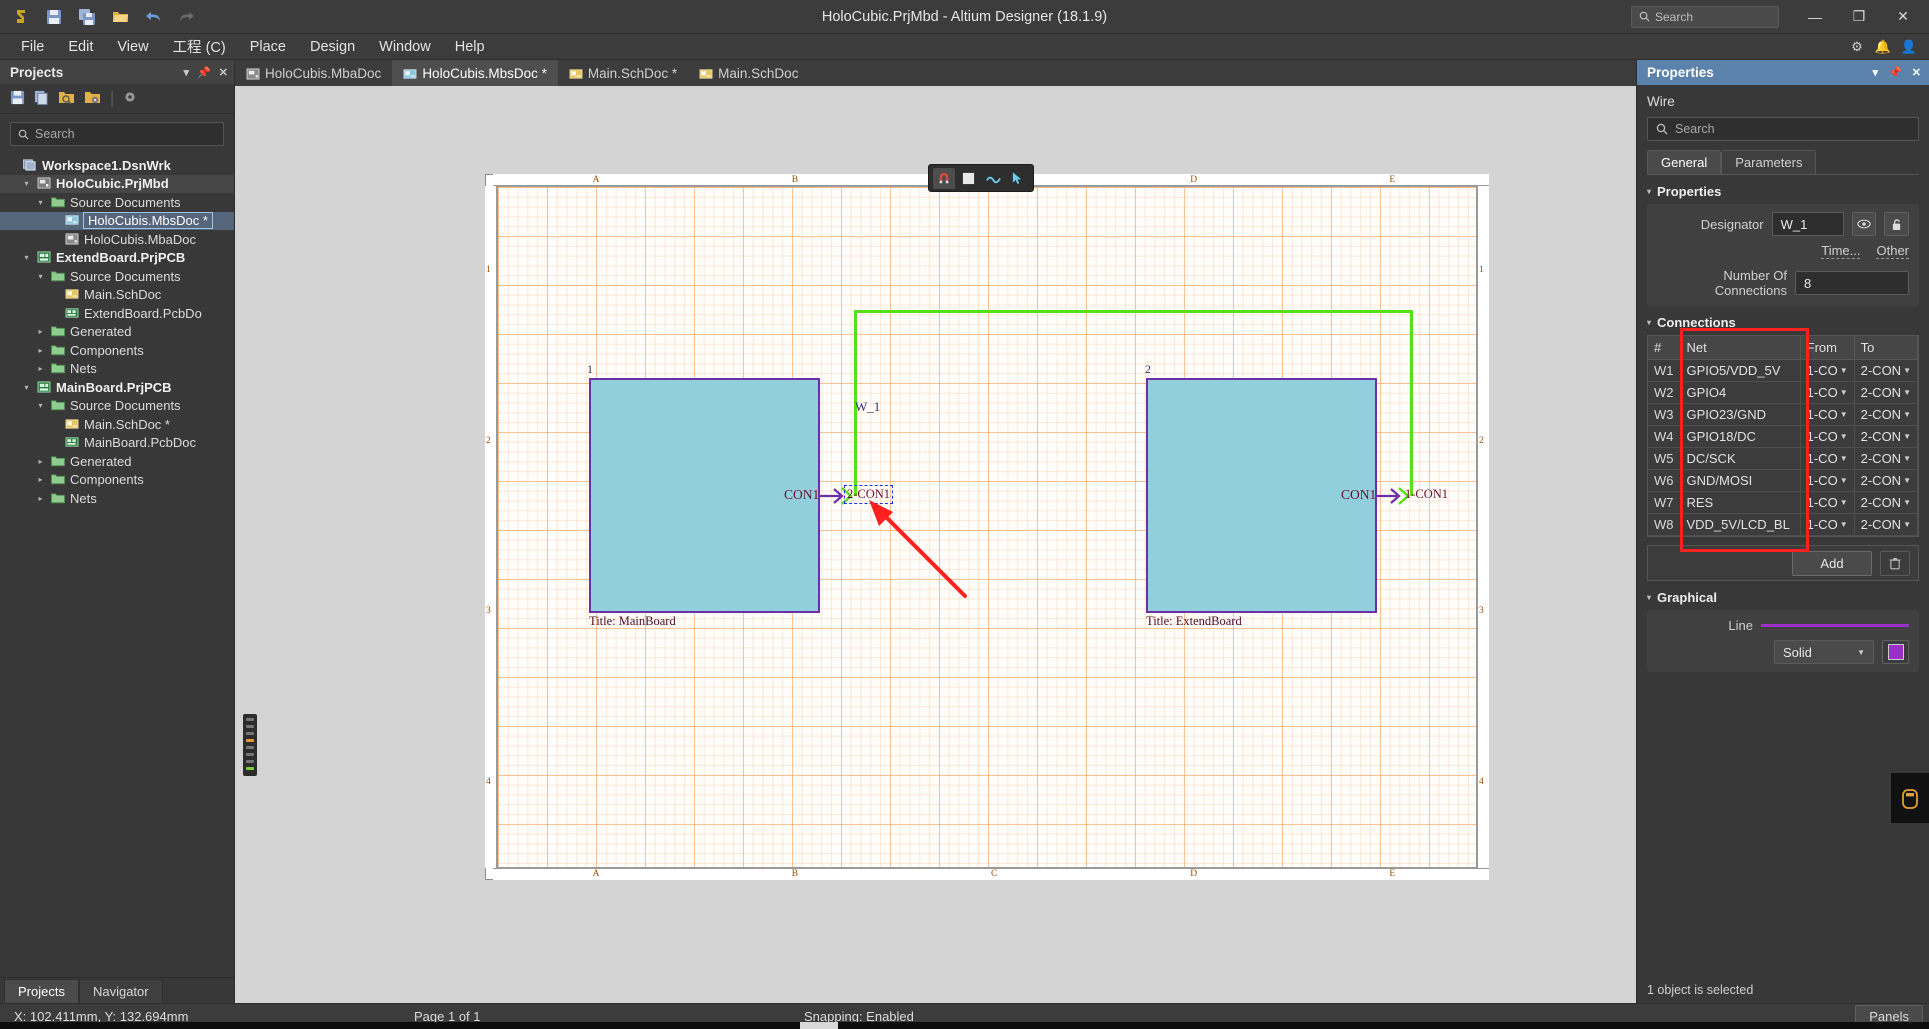 The width and height of the screenshot is (1929, 1029). What do you see at coordinates (1807, 224) in the screenshot?
I see `designator-input: W_1` at bounding box center [1807, 224].